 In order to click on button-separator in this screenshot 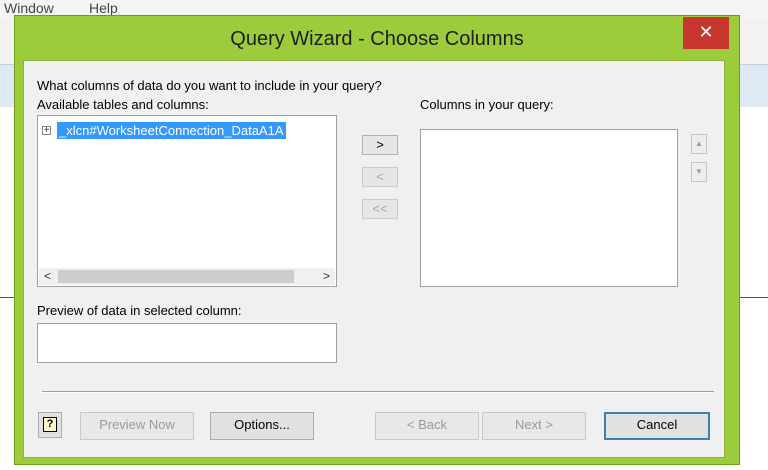, I will do `click(378, 392)`.